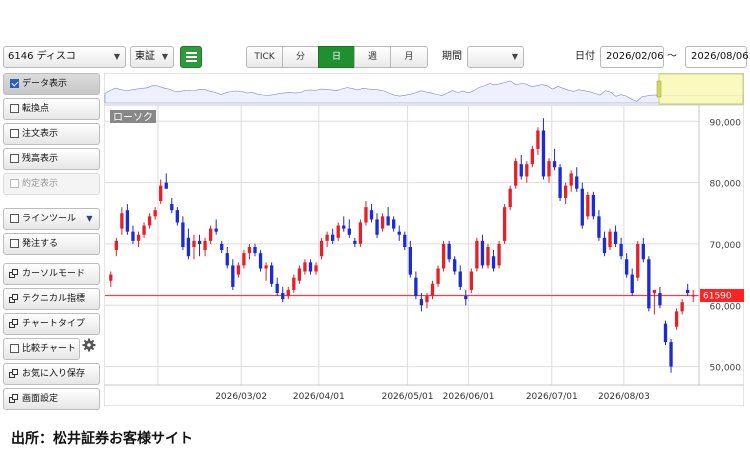 This screenshot has width=750, height=454. I want to click on x-tick-label: 2026/04/01, so click(319, 397).